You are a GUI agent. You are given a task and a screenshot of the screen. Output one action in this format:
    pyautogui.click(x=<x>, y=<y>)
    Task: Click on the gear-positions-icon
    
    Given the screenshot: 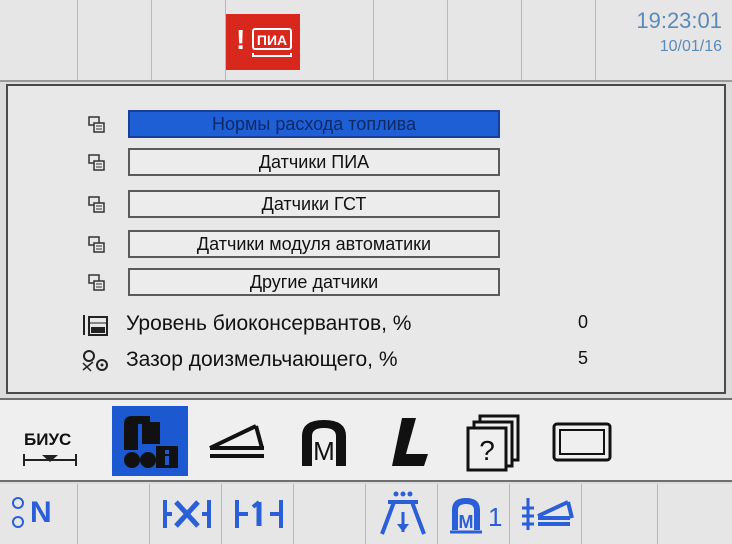 What is the action you would take?
    pyautogui.click(x=18, y=512)
    